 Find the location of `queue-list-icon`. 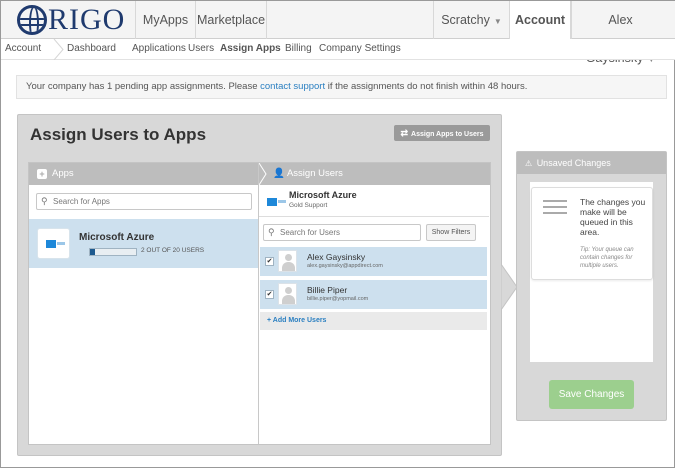

queue-list-icon is located at coordinates (555, 208).